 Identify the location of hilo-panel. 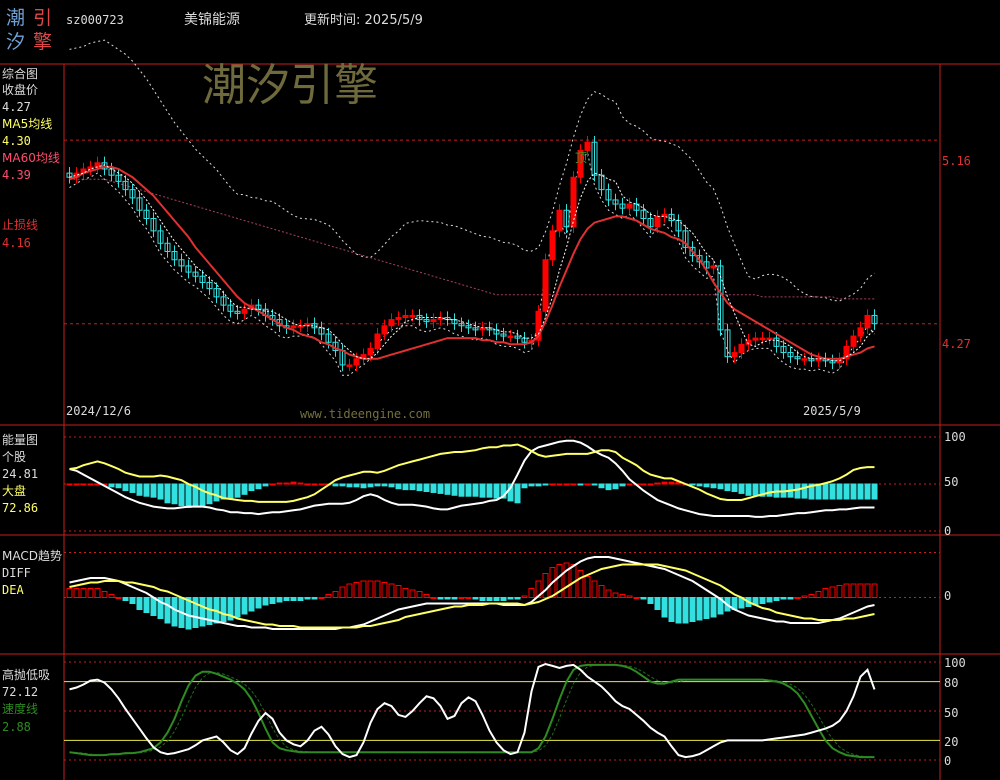
(502, 711).